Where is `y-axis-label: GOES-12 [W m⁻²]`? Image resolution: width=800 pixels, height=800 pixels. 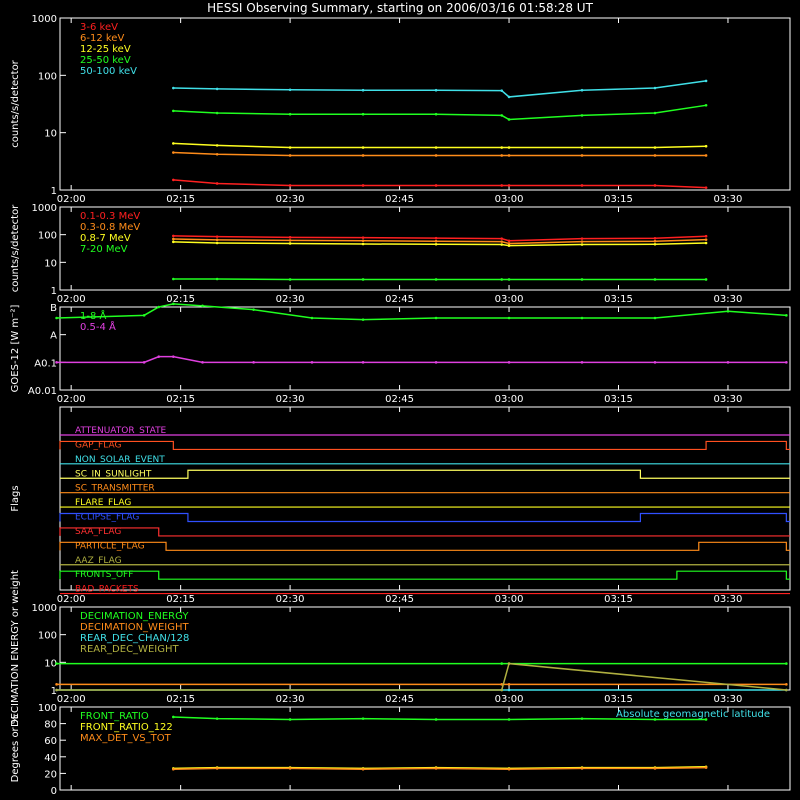 y-axis-label: GOES-12 [W m⁻²] is located at coordinates (15, 349).